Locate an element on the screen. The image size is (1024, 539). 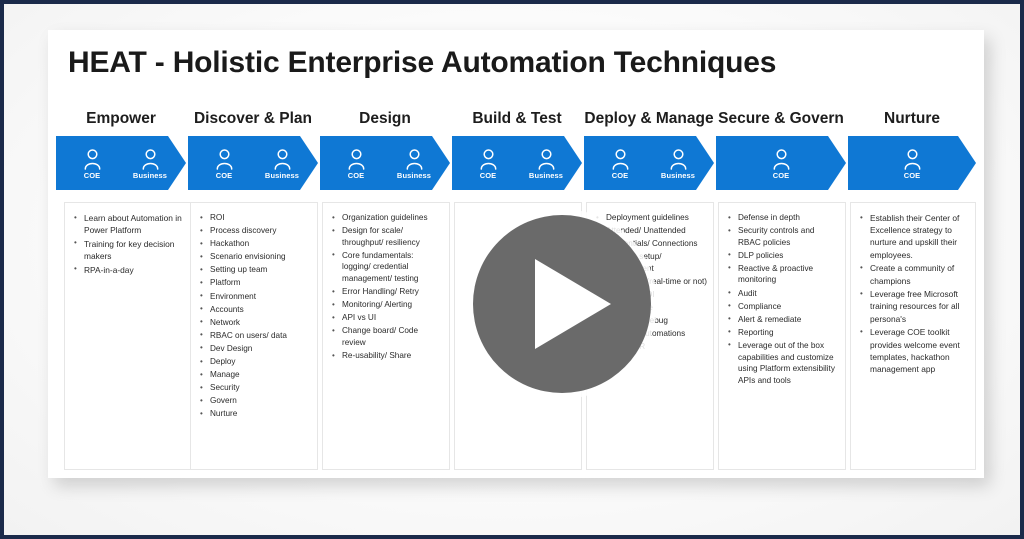
persona-empower-business: Business is located at coordinates (150, 164).